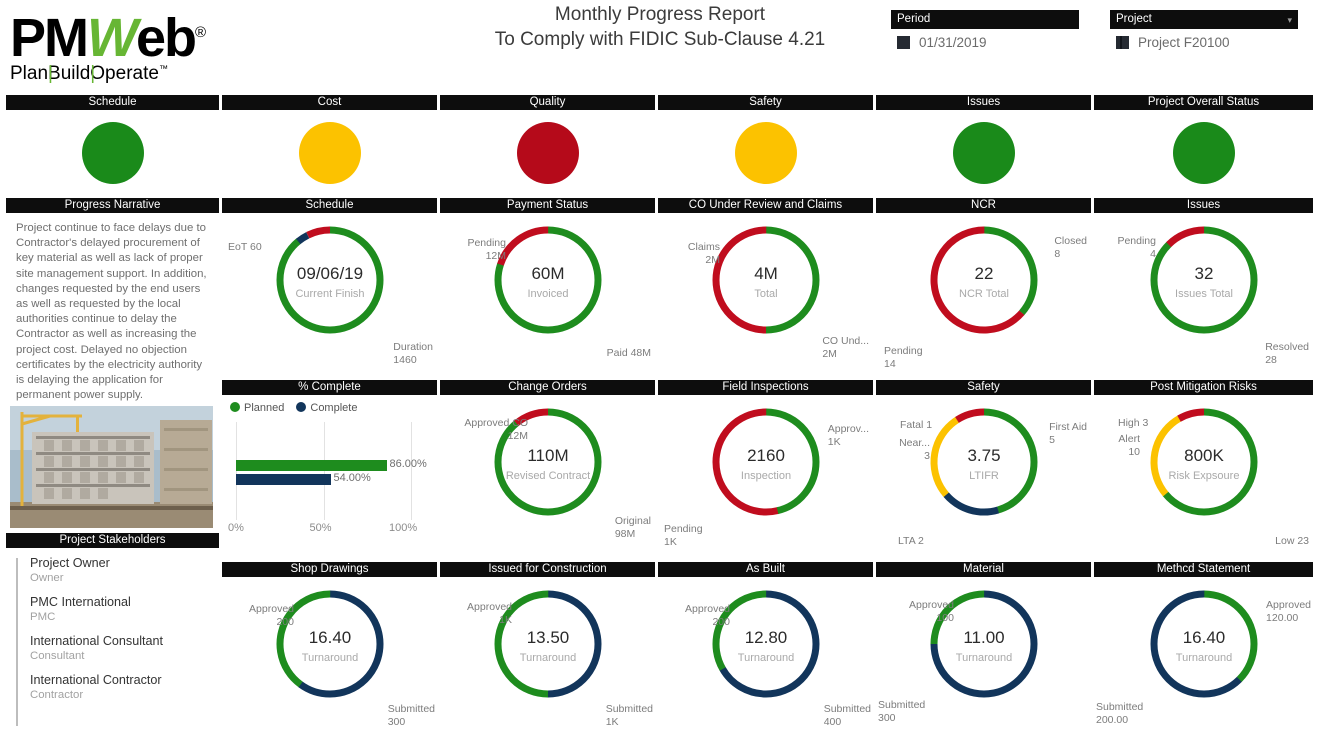 The width and height of the screenshot is (1320, 753). Describe the element at coordinates (47, 578) in the screenshot. I see `stakeholder-role: Owner` at that location.